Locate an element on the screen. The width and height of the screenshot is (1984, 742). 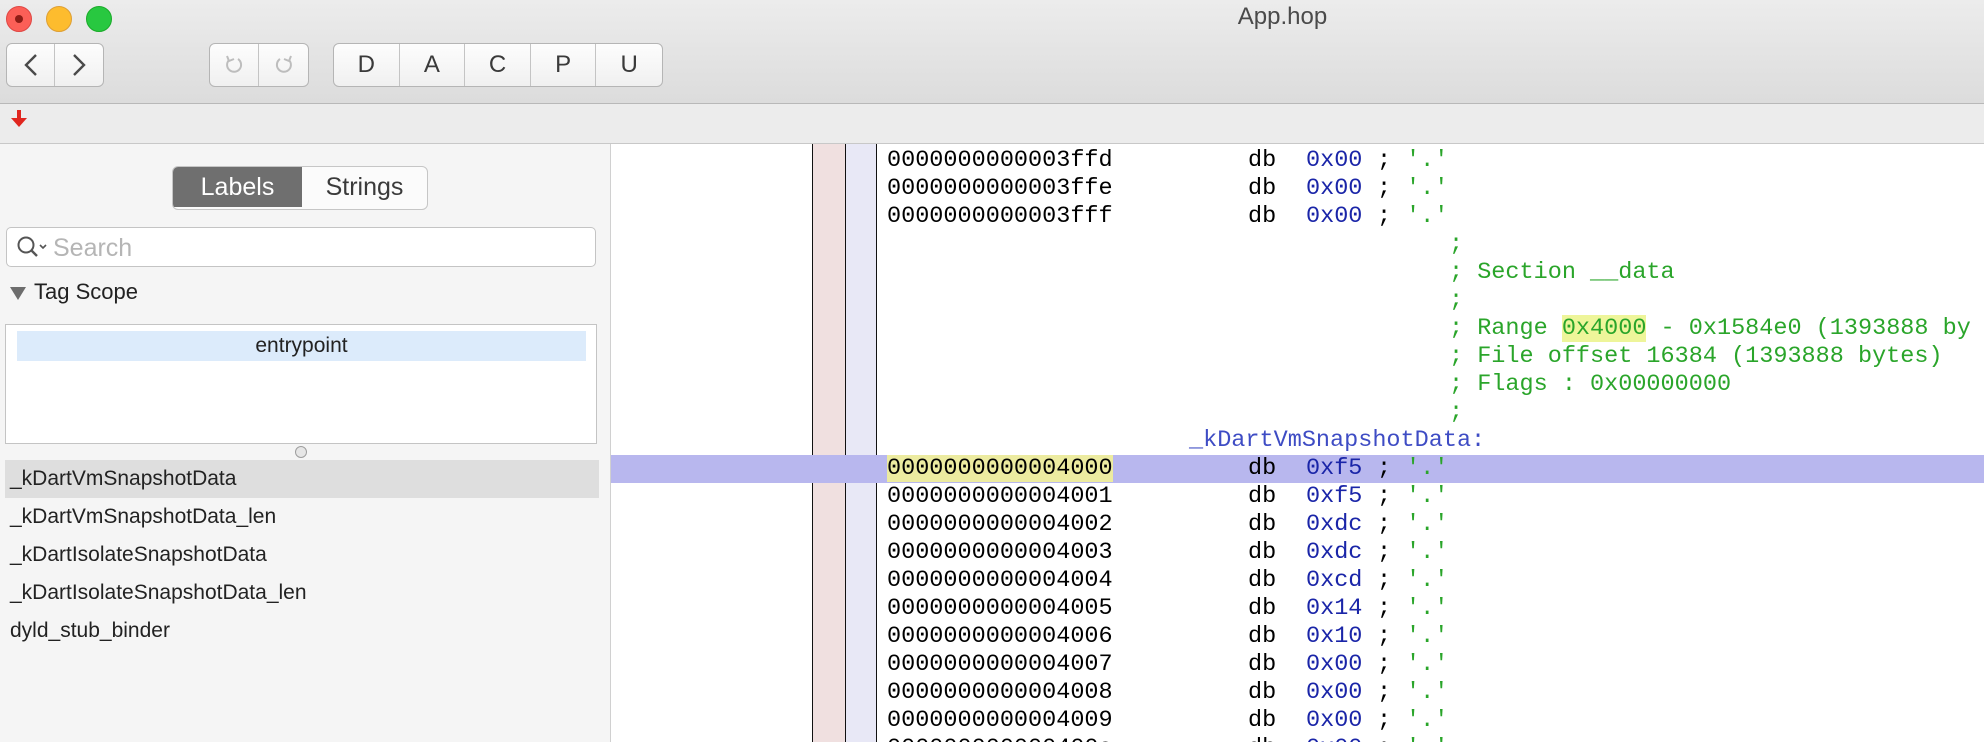
address: 0000000000004004 is located at coordinates (1000, 580).